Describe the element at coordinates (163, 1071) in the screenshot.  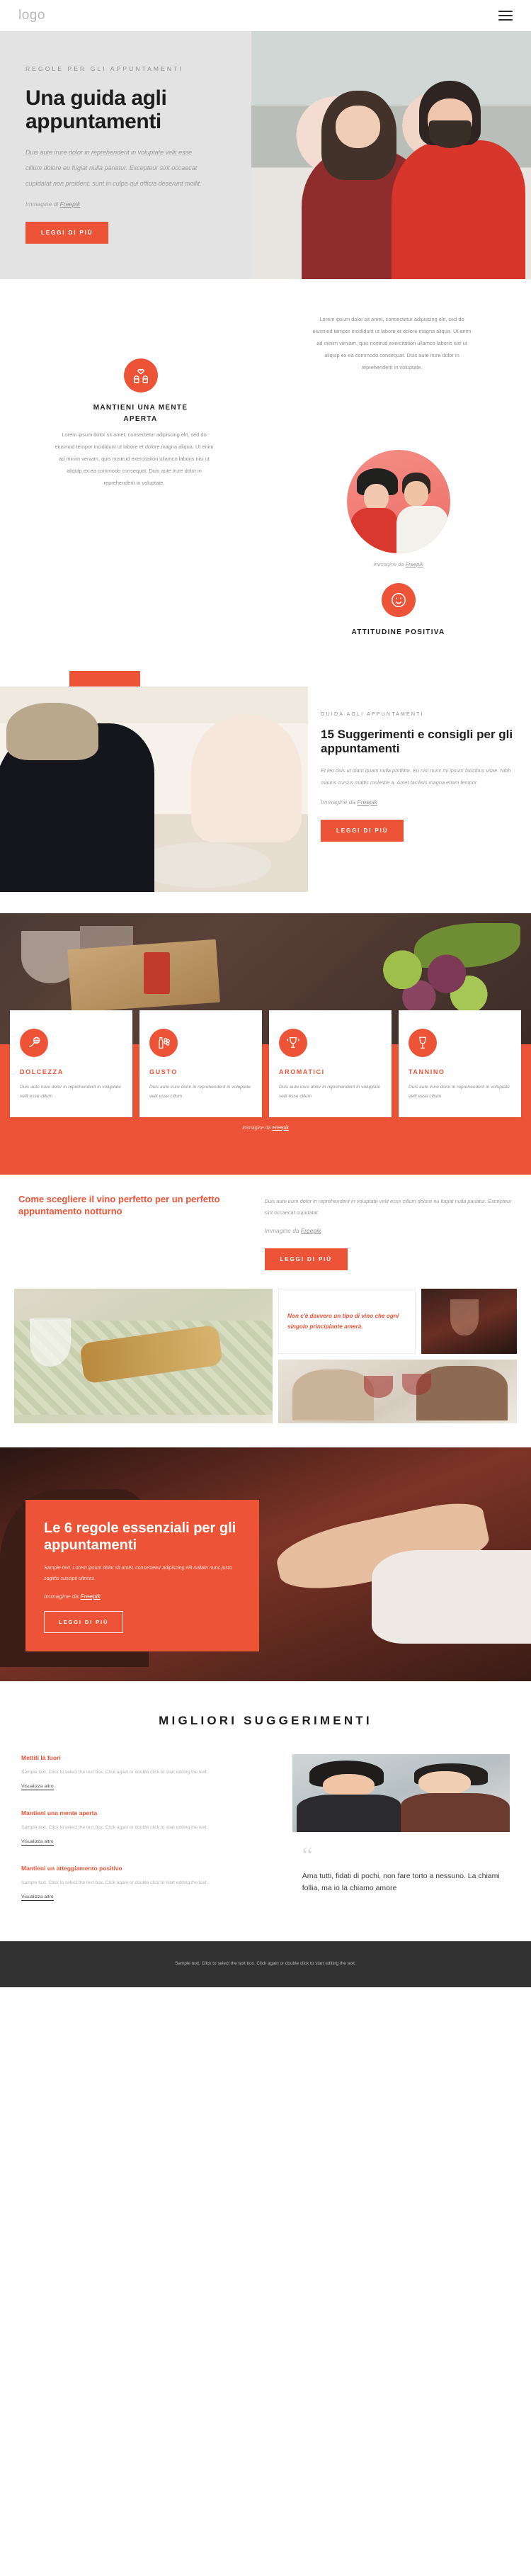
I see `card-title: GUSTO` at that location.